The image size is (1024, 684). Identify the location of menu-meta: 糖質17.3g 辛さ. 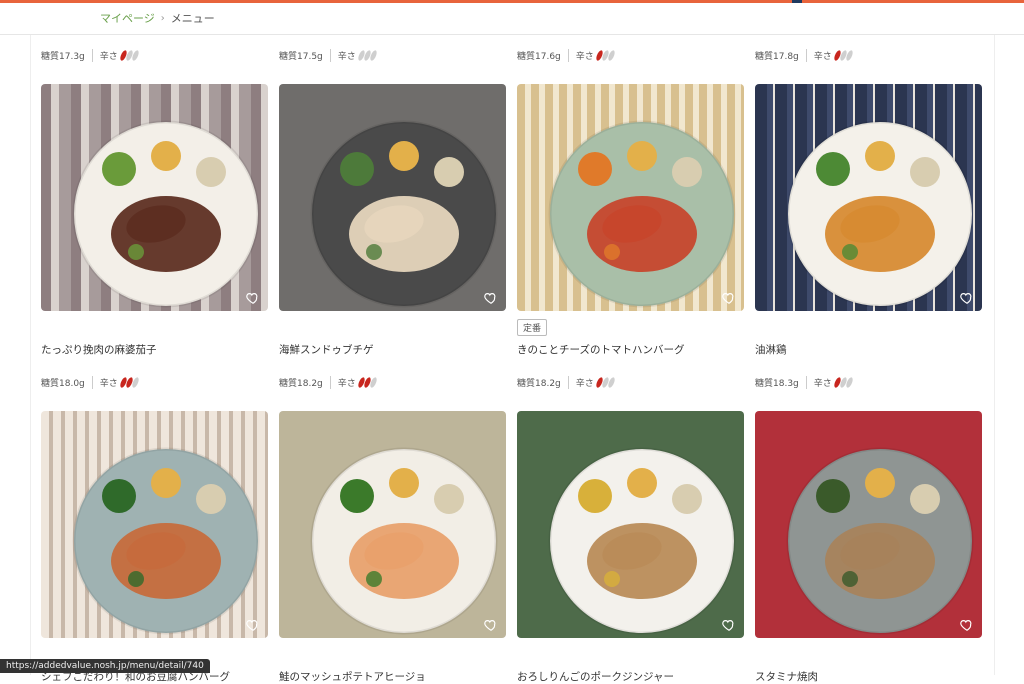
(90, 55).